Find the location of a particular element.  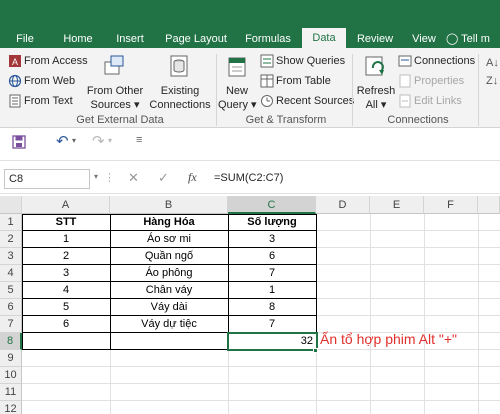

table-cell: Áo sơ mi is located at coordinates (169, 239).